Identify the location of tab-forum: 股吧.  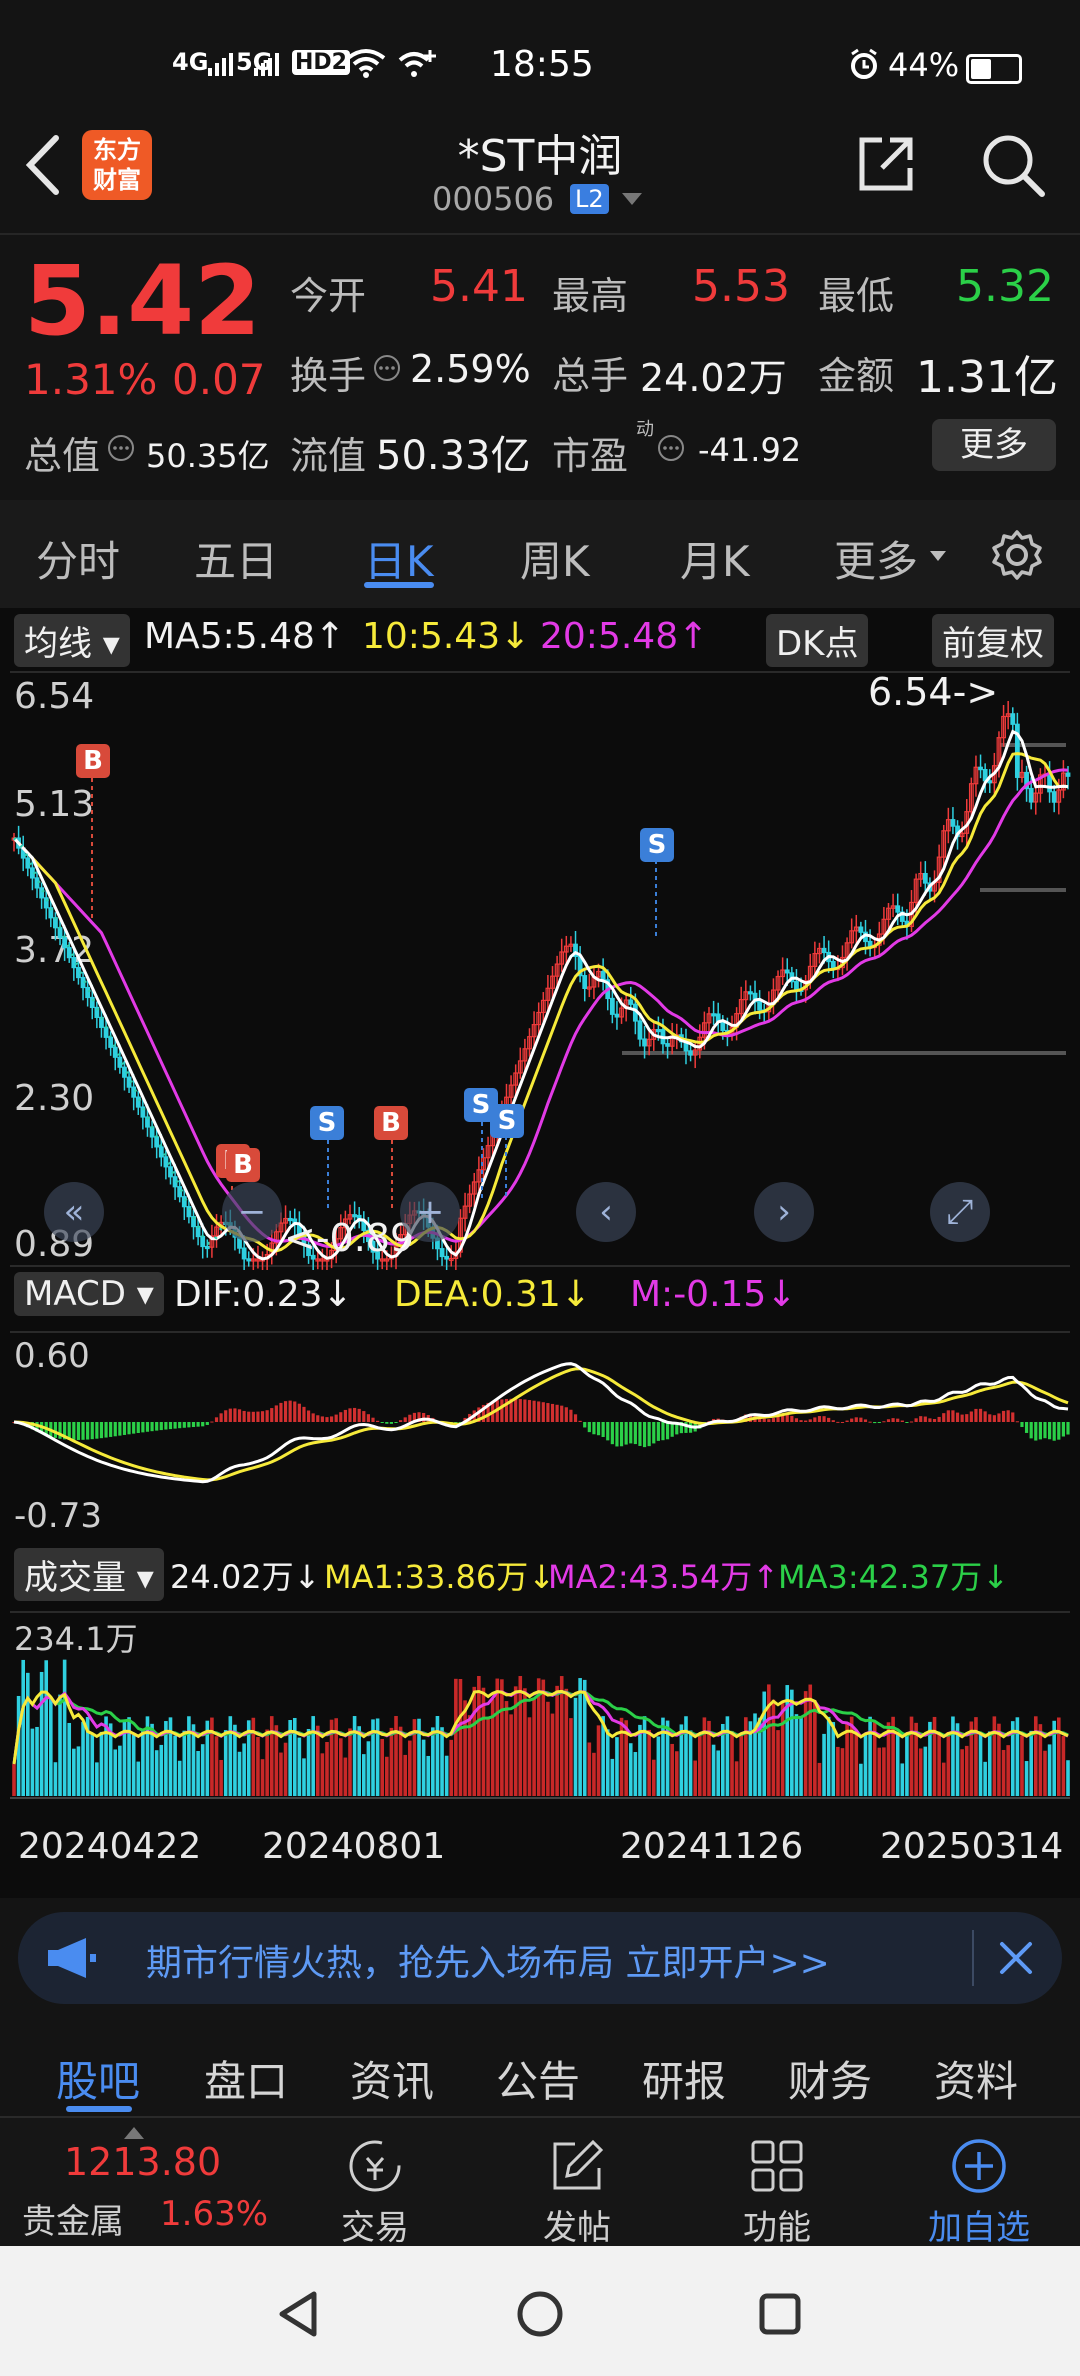
(98, 2078).